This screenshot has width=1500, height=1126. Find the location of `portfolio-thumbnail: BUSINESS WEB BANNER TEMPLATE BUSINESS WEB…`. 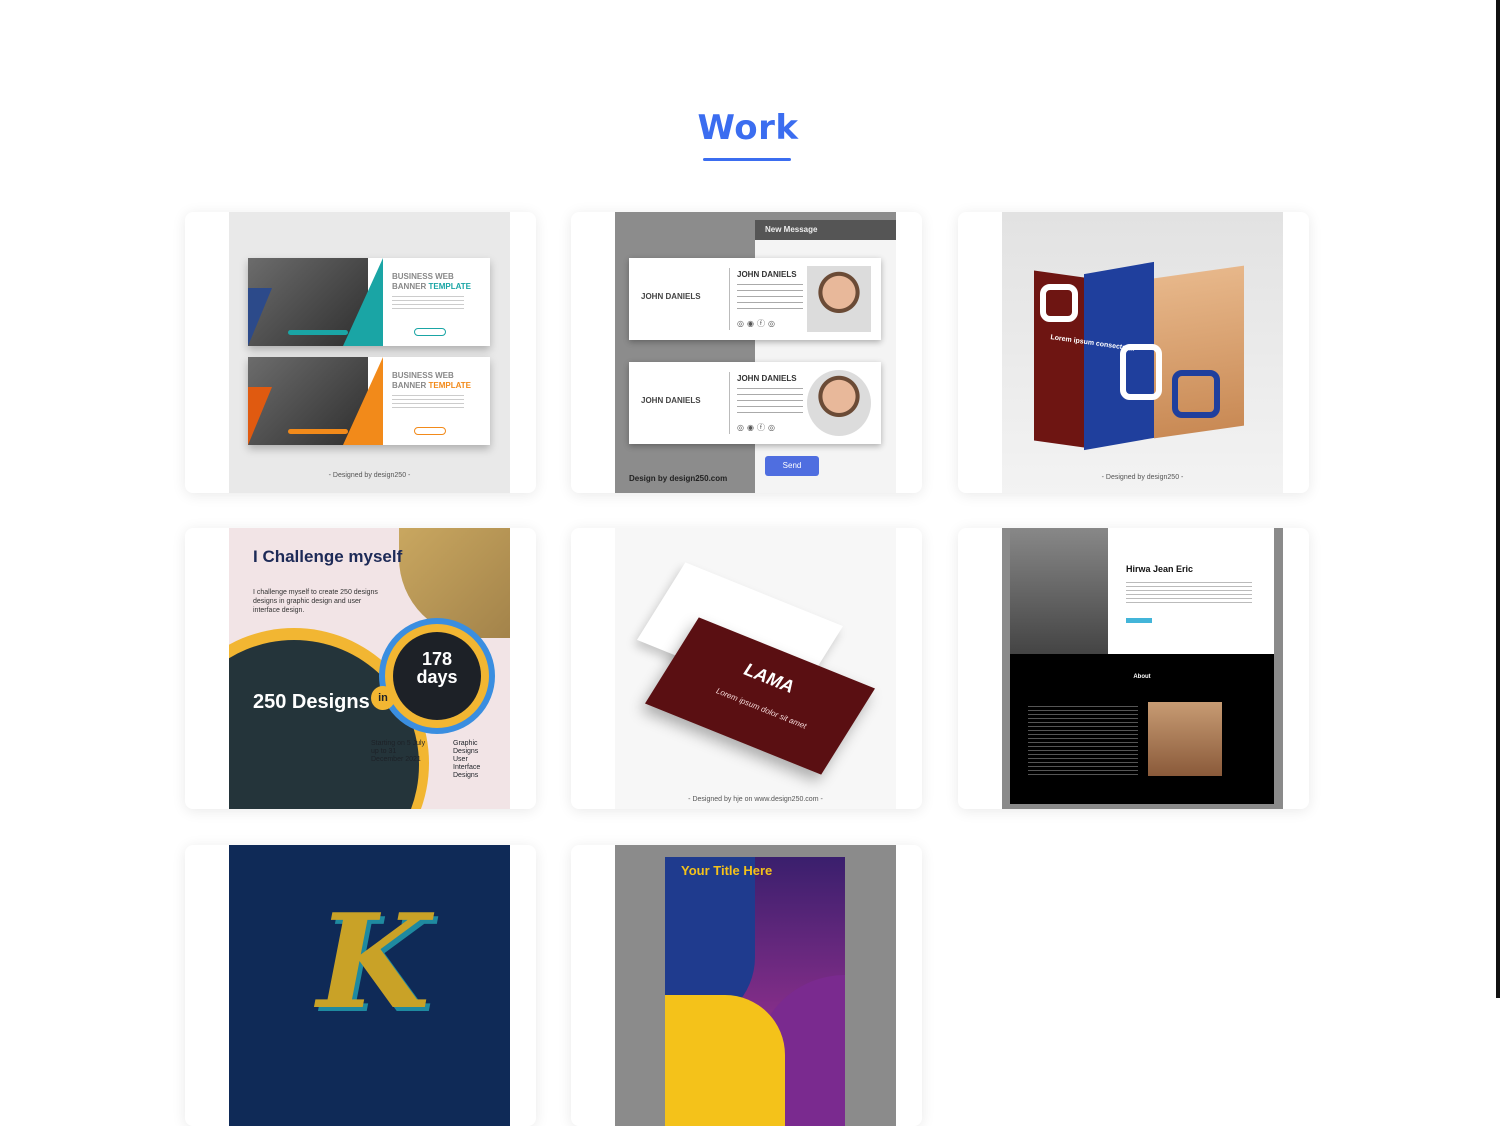

portfolio-thumbnail: BUSINESS WEB BANNER TEMPLATE BUSINESS WEB… is located at coordinates (369, 352).